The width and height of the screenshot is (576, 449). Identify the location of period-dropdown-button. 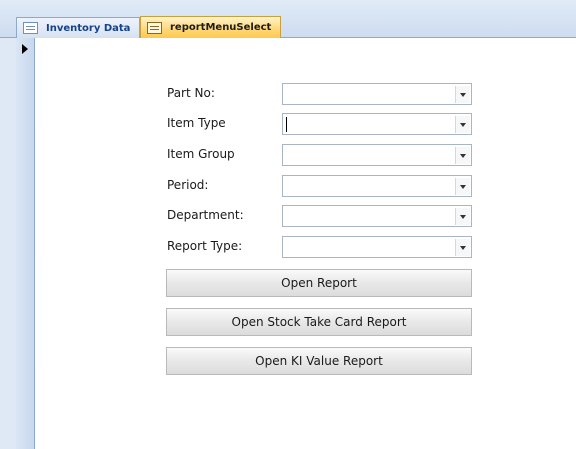
(462, 186).